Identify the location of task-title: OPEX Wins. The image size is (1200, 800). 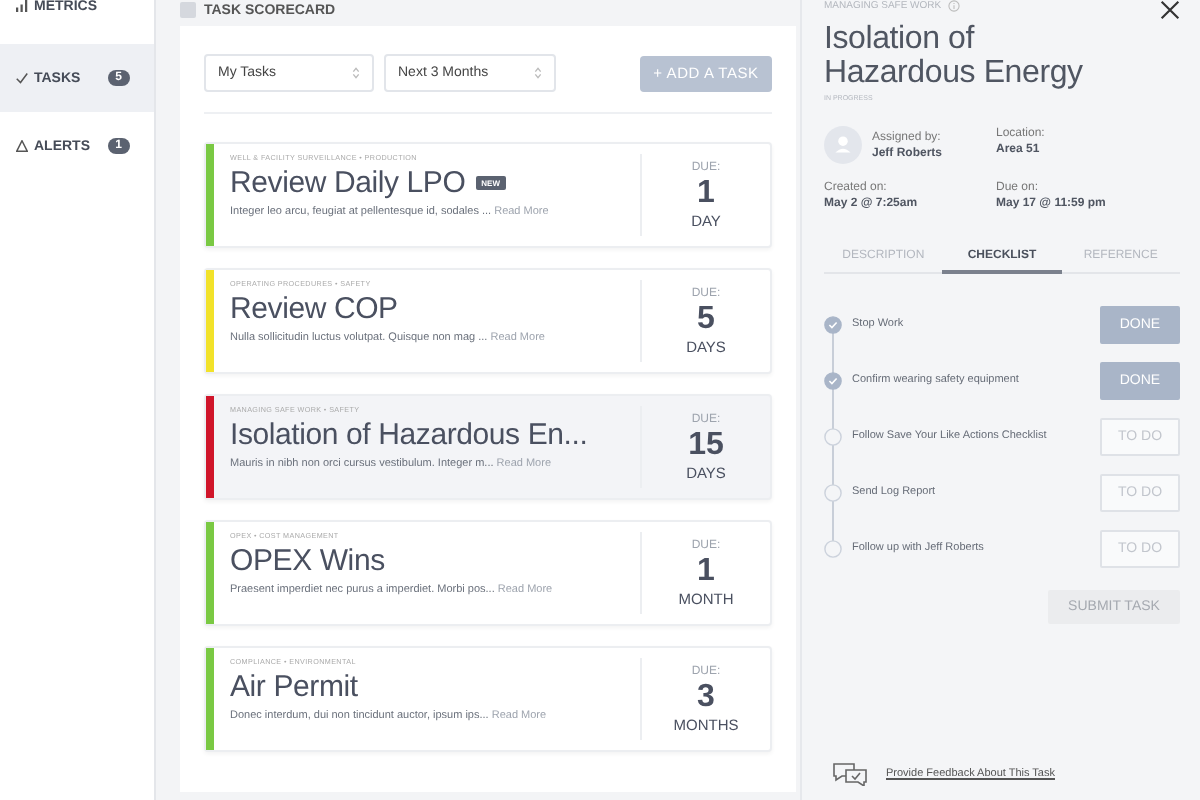
(307, 561).